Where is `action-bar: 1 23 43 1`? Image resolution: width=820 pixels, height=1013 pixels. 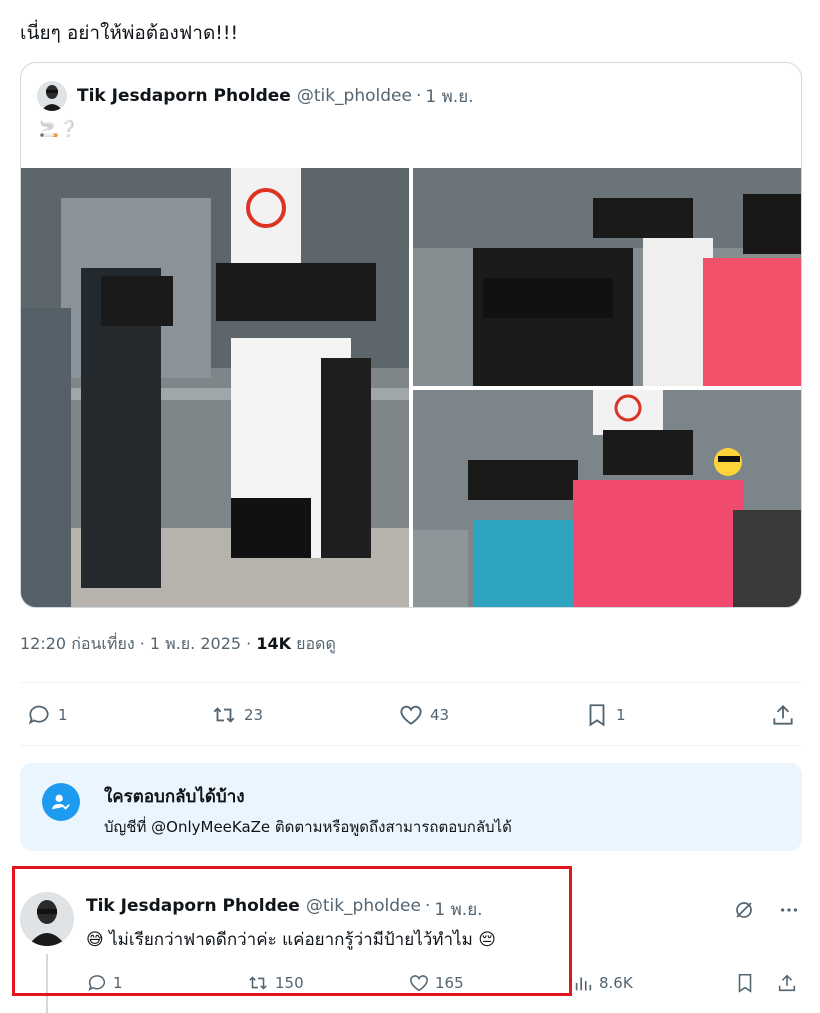
action-bar: 1 23 43 1 is located at coordinates (411, 715).